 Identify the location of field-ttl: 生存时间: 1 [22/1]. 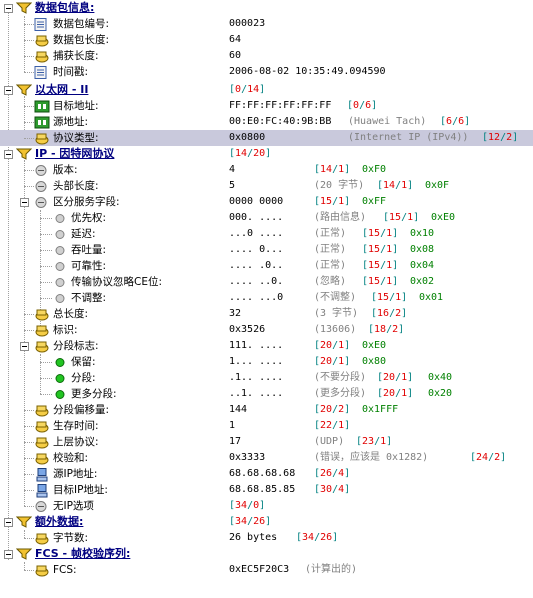
(266, 426).